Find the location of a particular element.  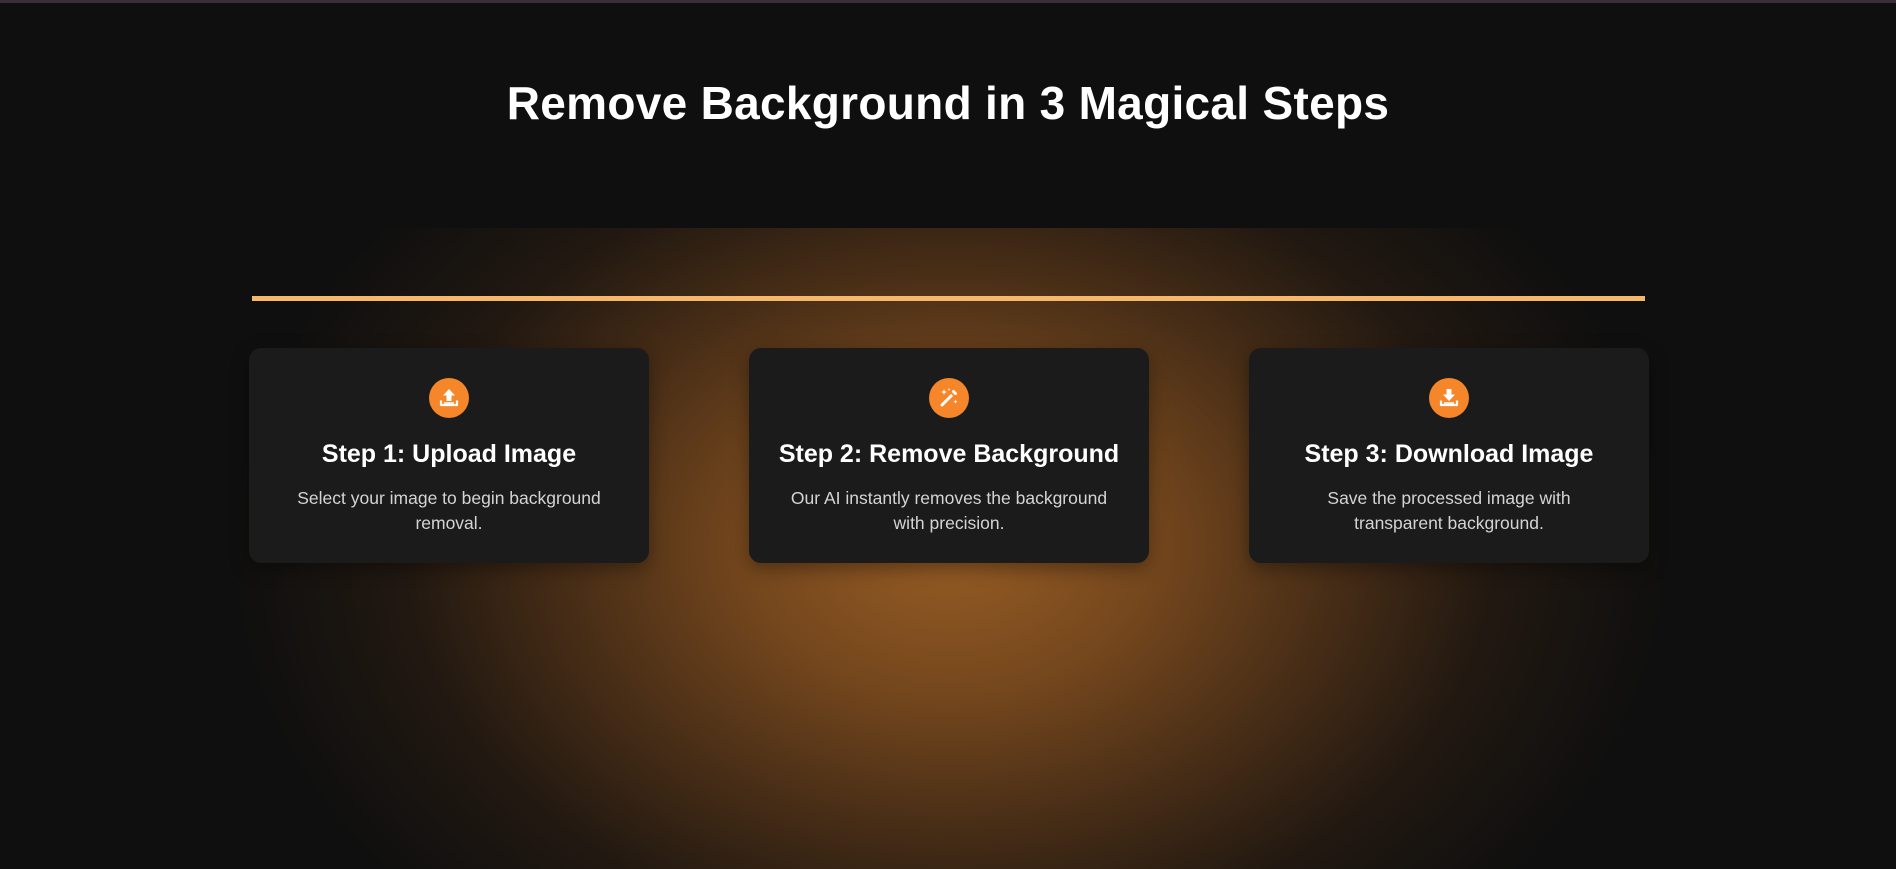

top-border is located at coordinates (948, 1).